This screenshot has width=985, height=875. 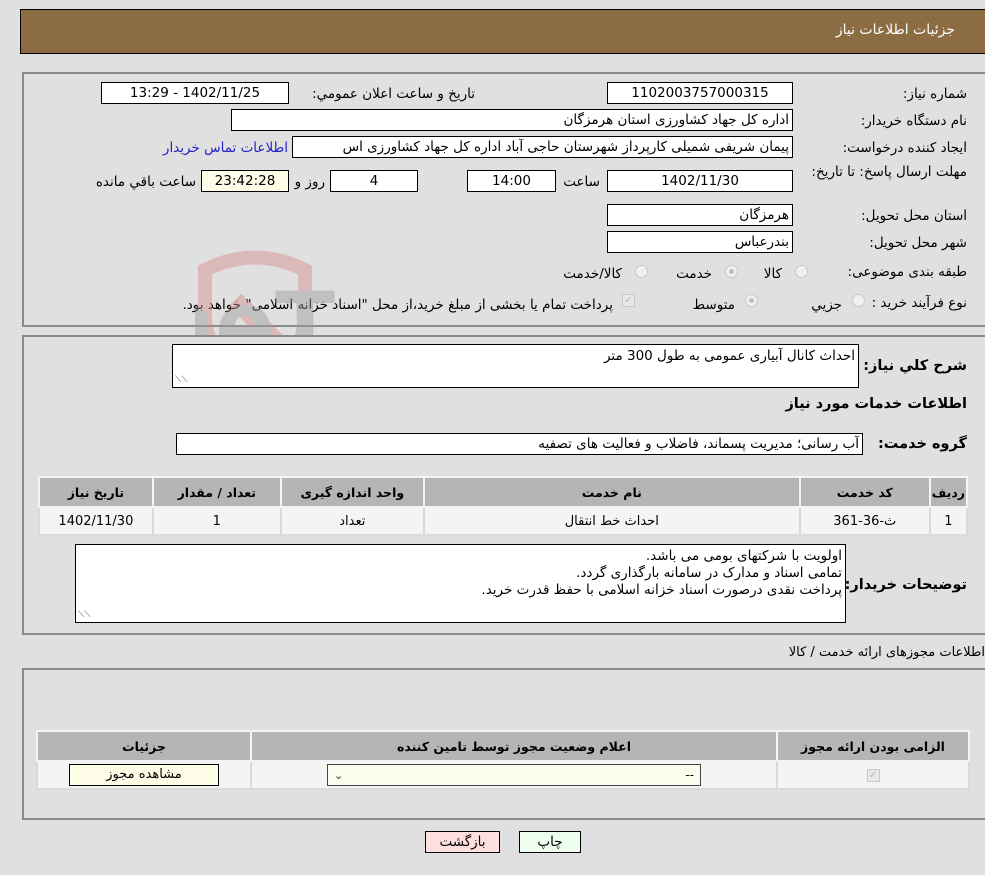 What do you see at coordinates (876, 404) in the screenshot?
I see `services-section-title: اطلاعات خدمات مورد نیاز` at bounding box center [876, 404].